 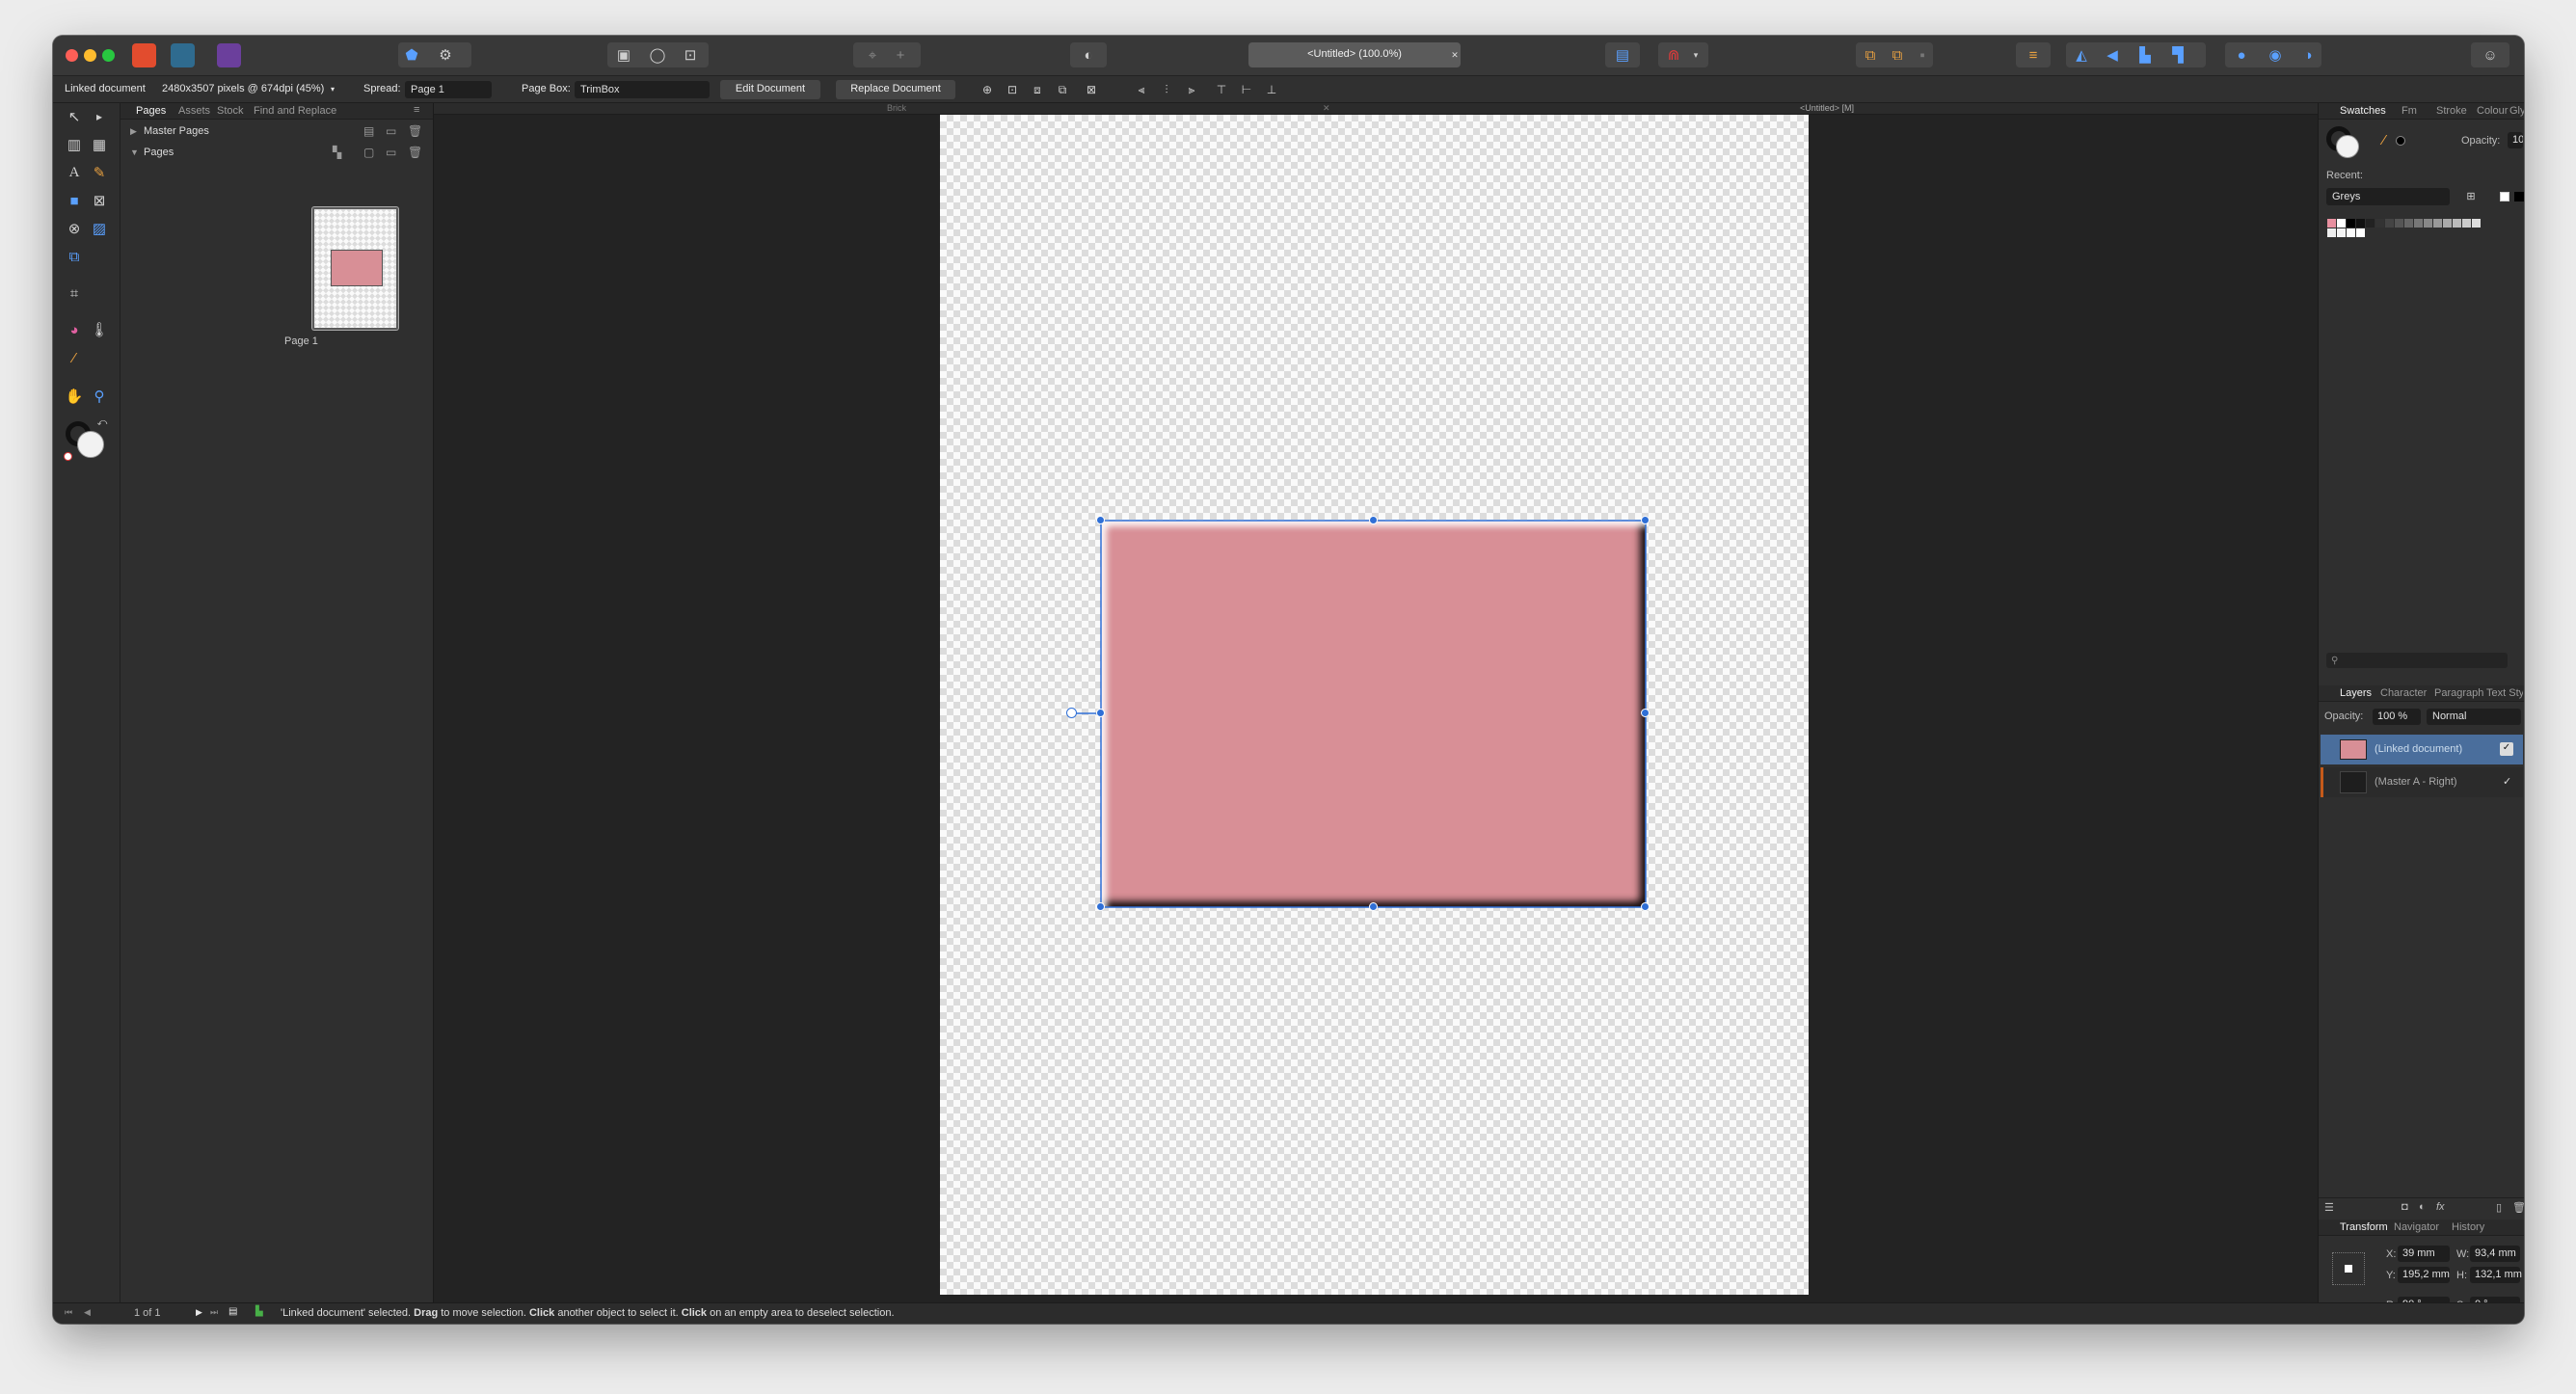 What do you see at coordinates (1089, 55) in the screenshot?
I see `preview-mode-icon: ◐` at bounding box center [1089, 55].